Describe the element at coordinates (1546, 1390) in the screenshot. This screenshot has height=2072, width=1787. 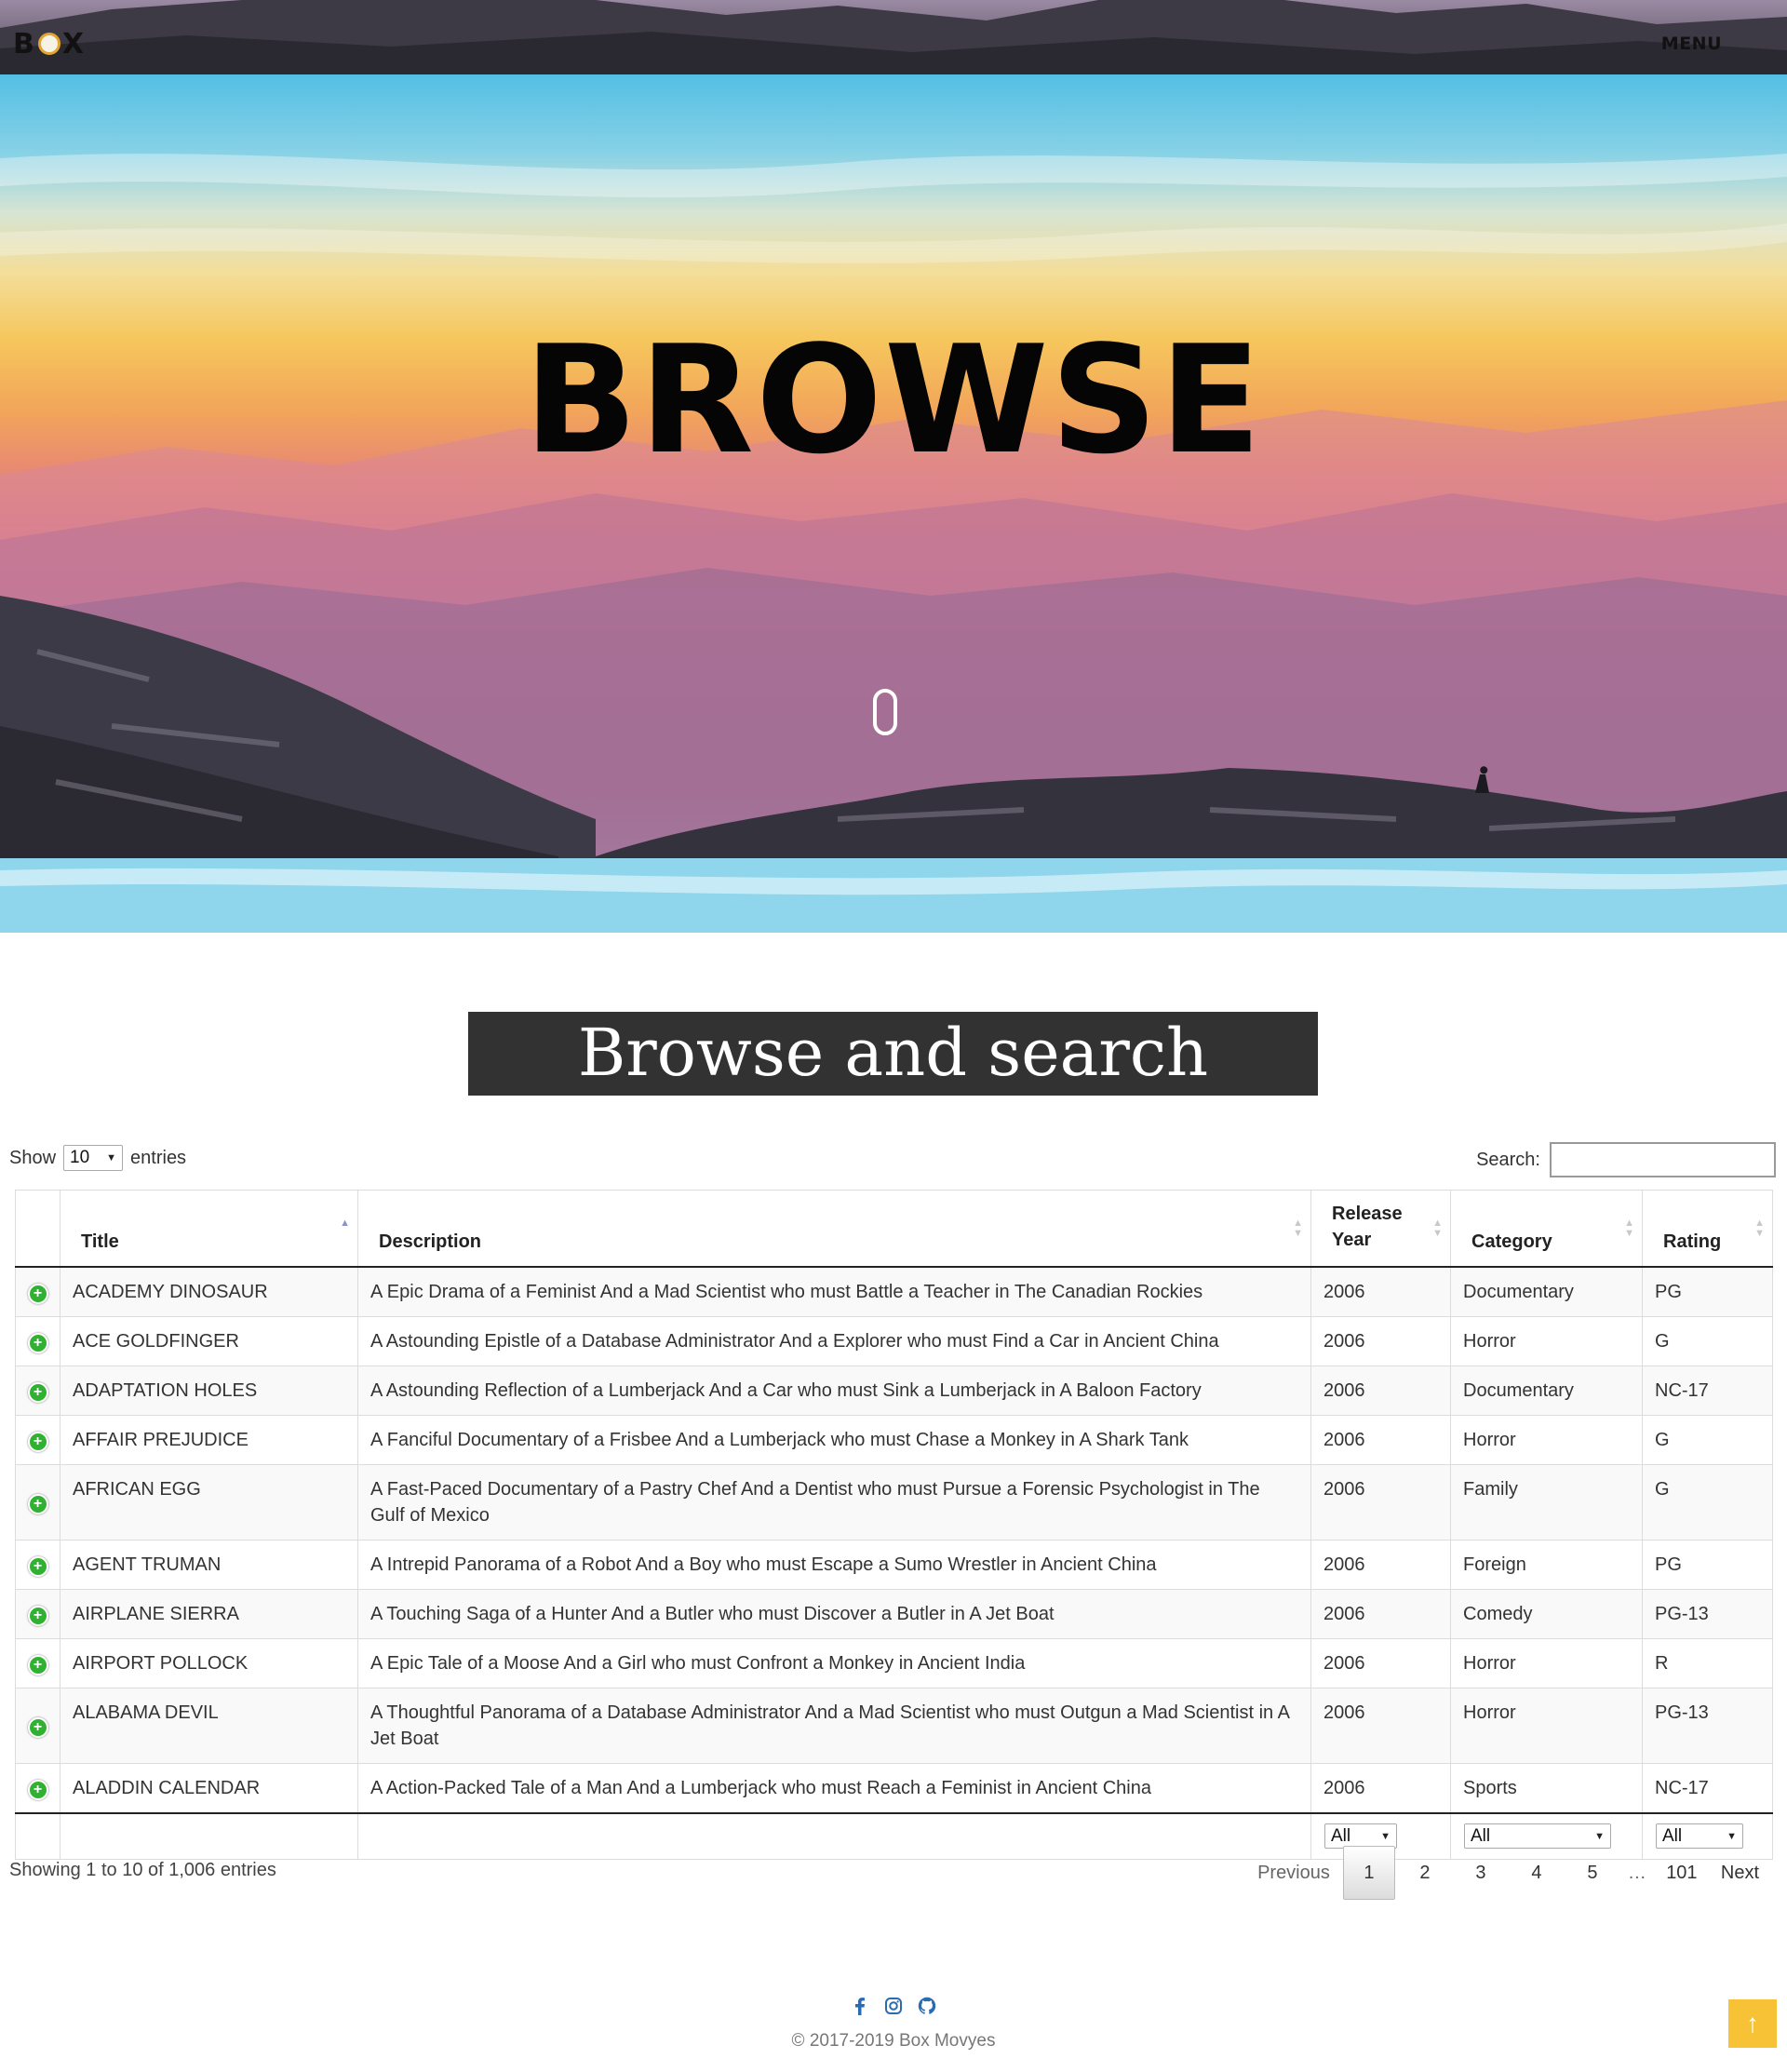
I see `cell-category: Documentary` at that location.